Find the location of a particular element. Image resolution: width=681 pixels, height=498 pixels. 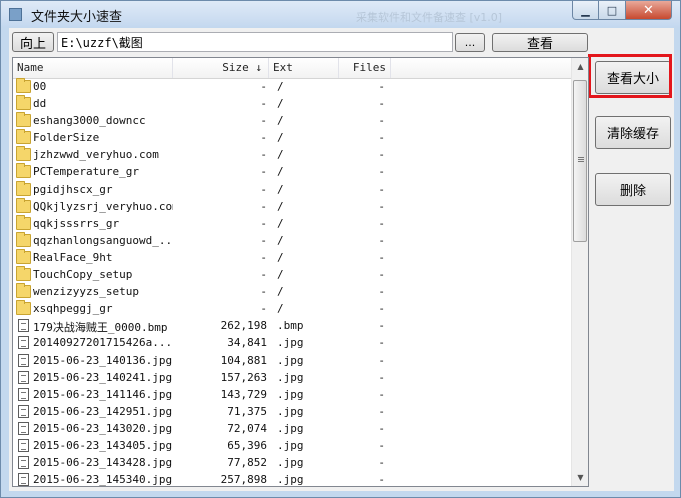

list-item: 20140927201715426a... 34,841 .jpg - is located at coordinates (292, 343).